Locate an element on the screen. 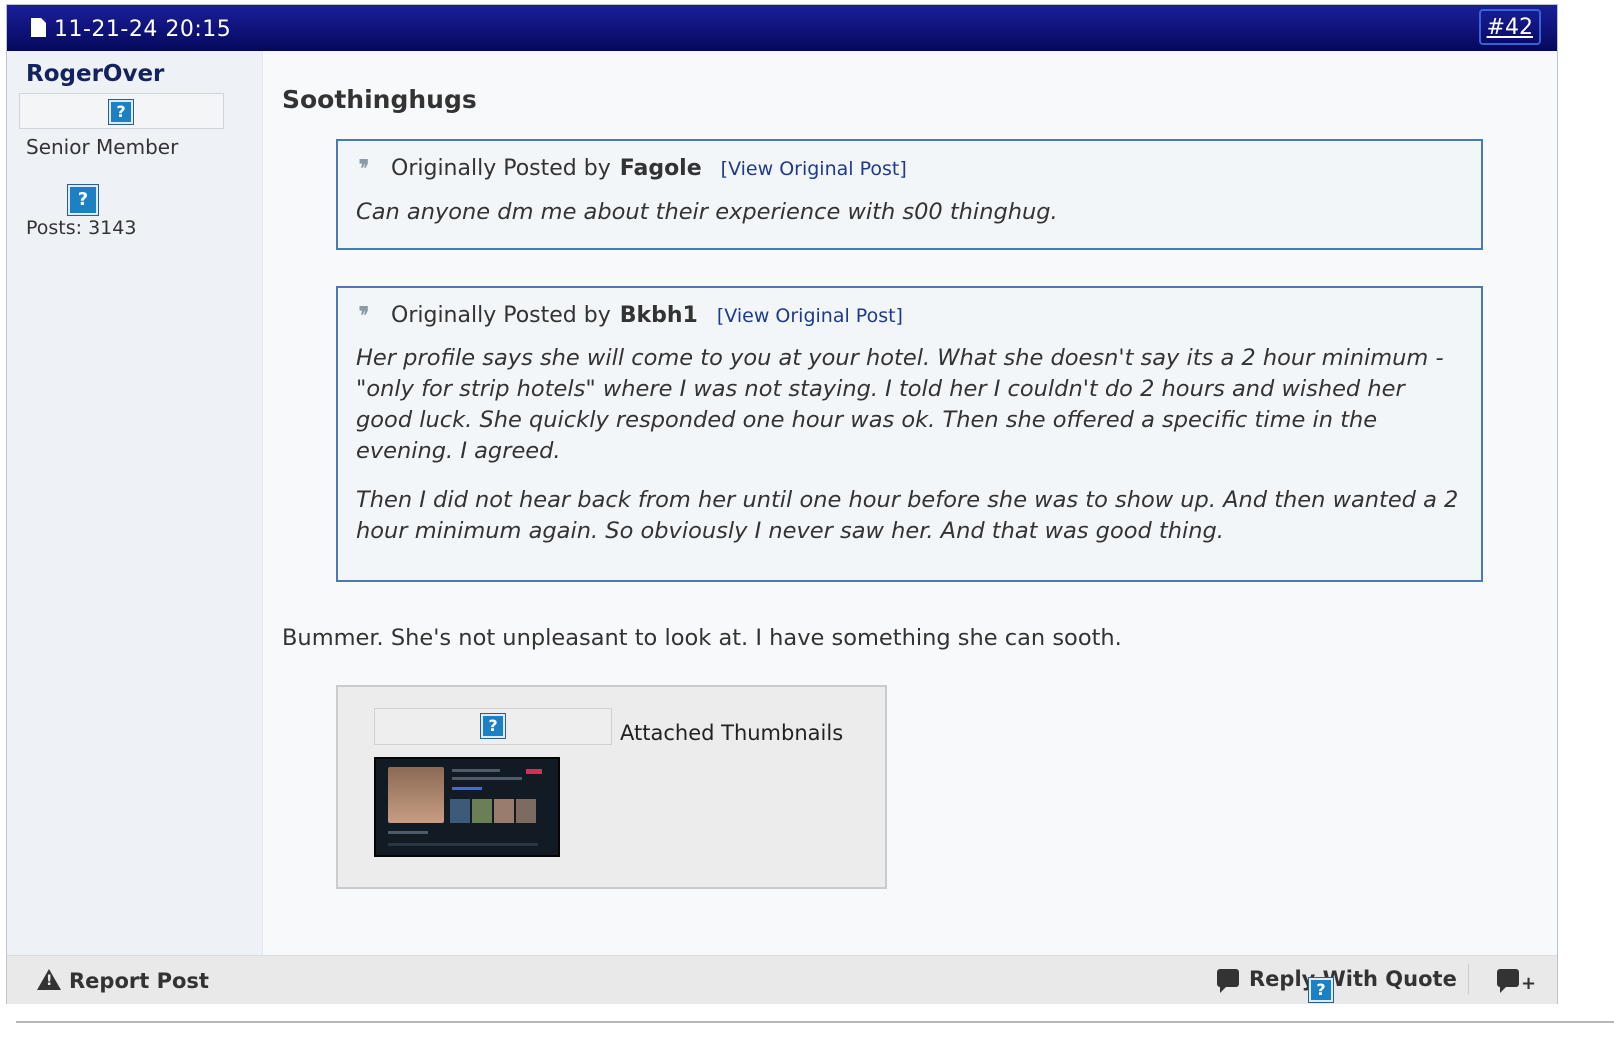 The height and width of the screenshot is (1054, 1614). reply-with-quote-button: Reply With Quote is located at coordinates (1337, 980).